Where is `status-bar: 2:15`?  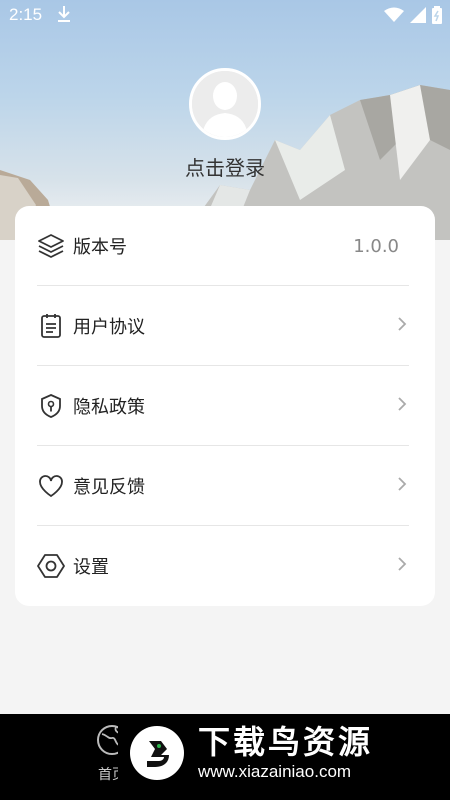
status-bar: 2:15 is located at coordinates (225, 15).